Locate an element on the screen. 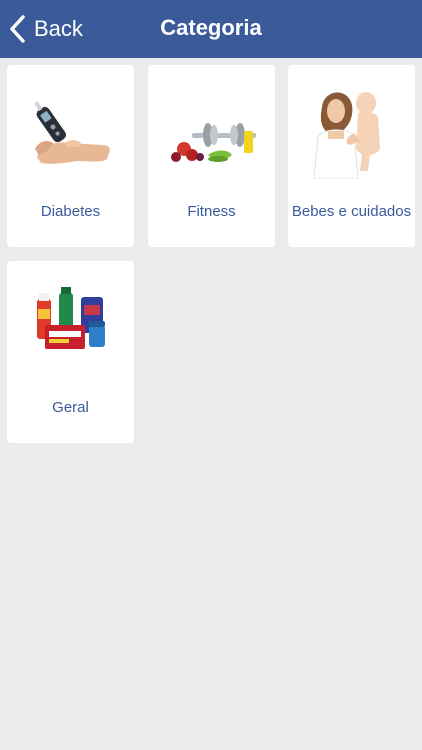 This screenshot has height=750, width=422. category-tile-diabetes: Diabetes is located at coordinates (70, 156).